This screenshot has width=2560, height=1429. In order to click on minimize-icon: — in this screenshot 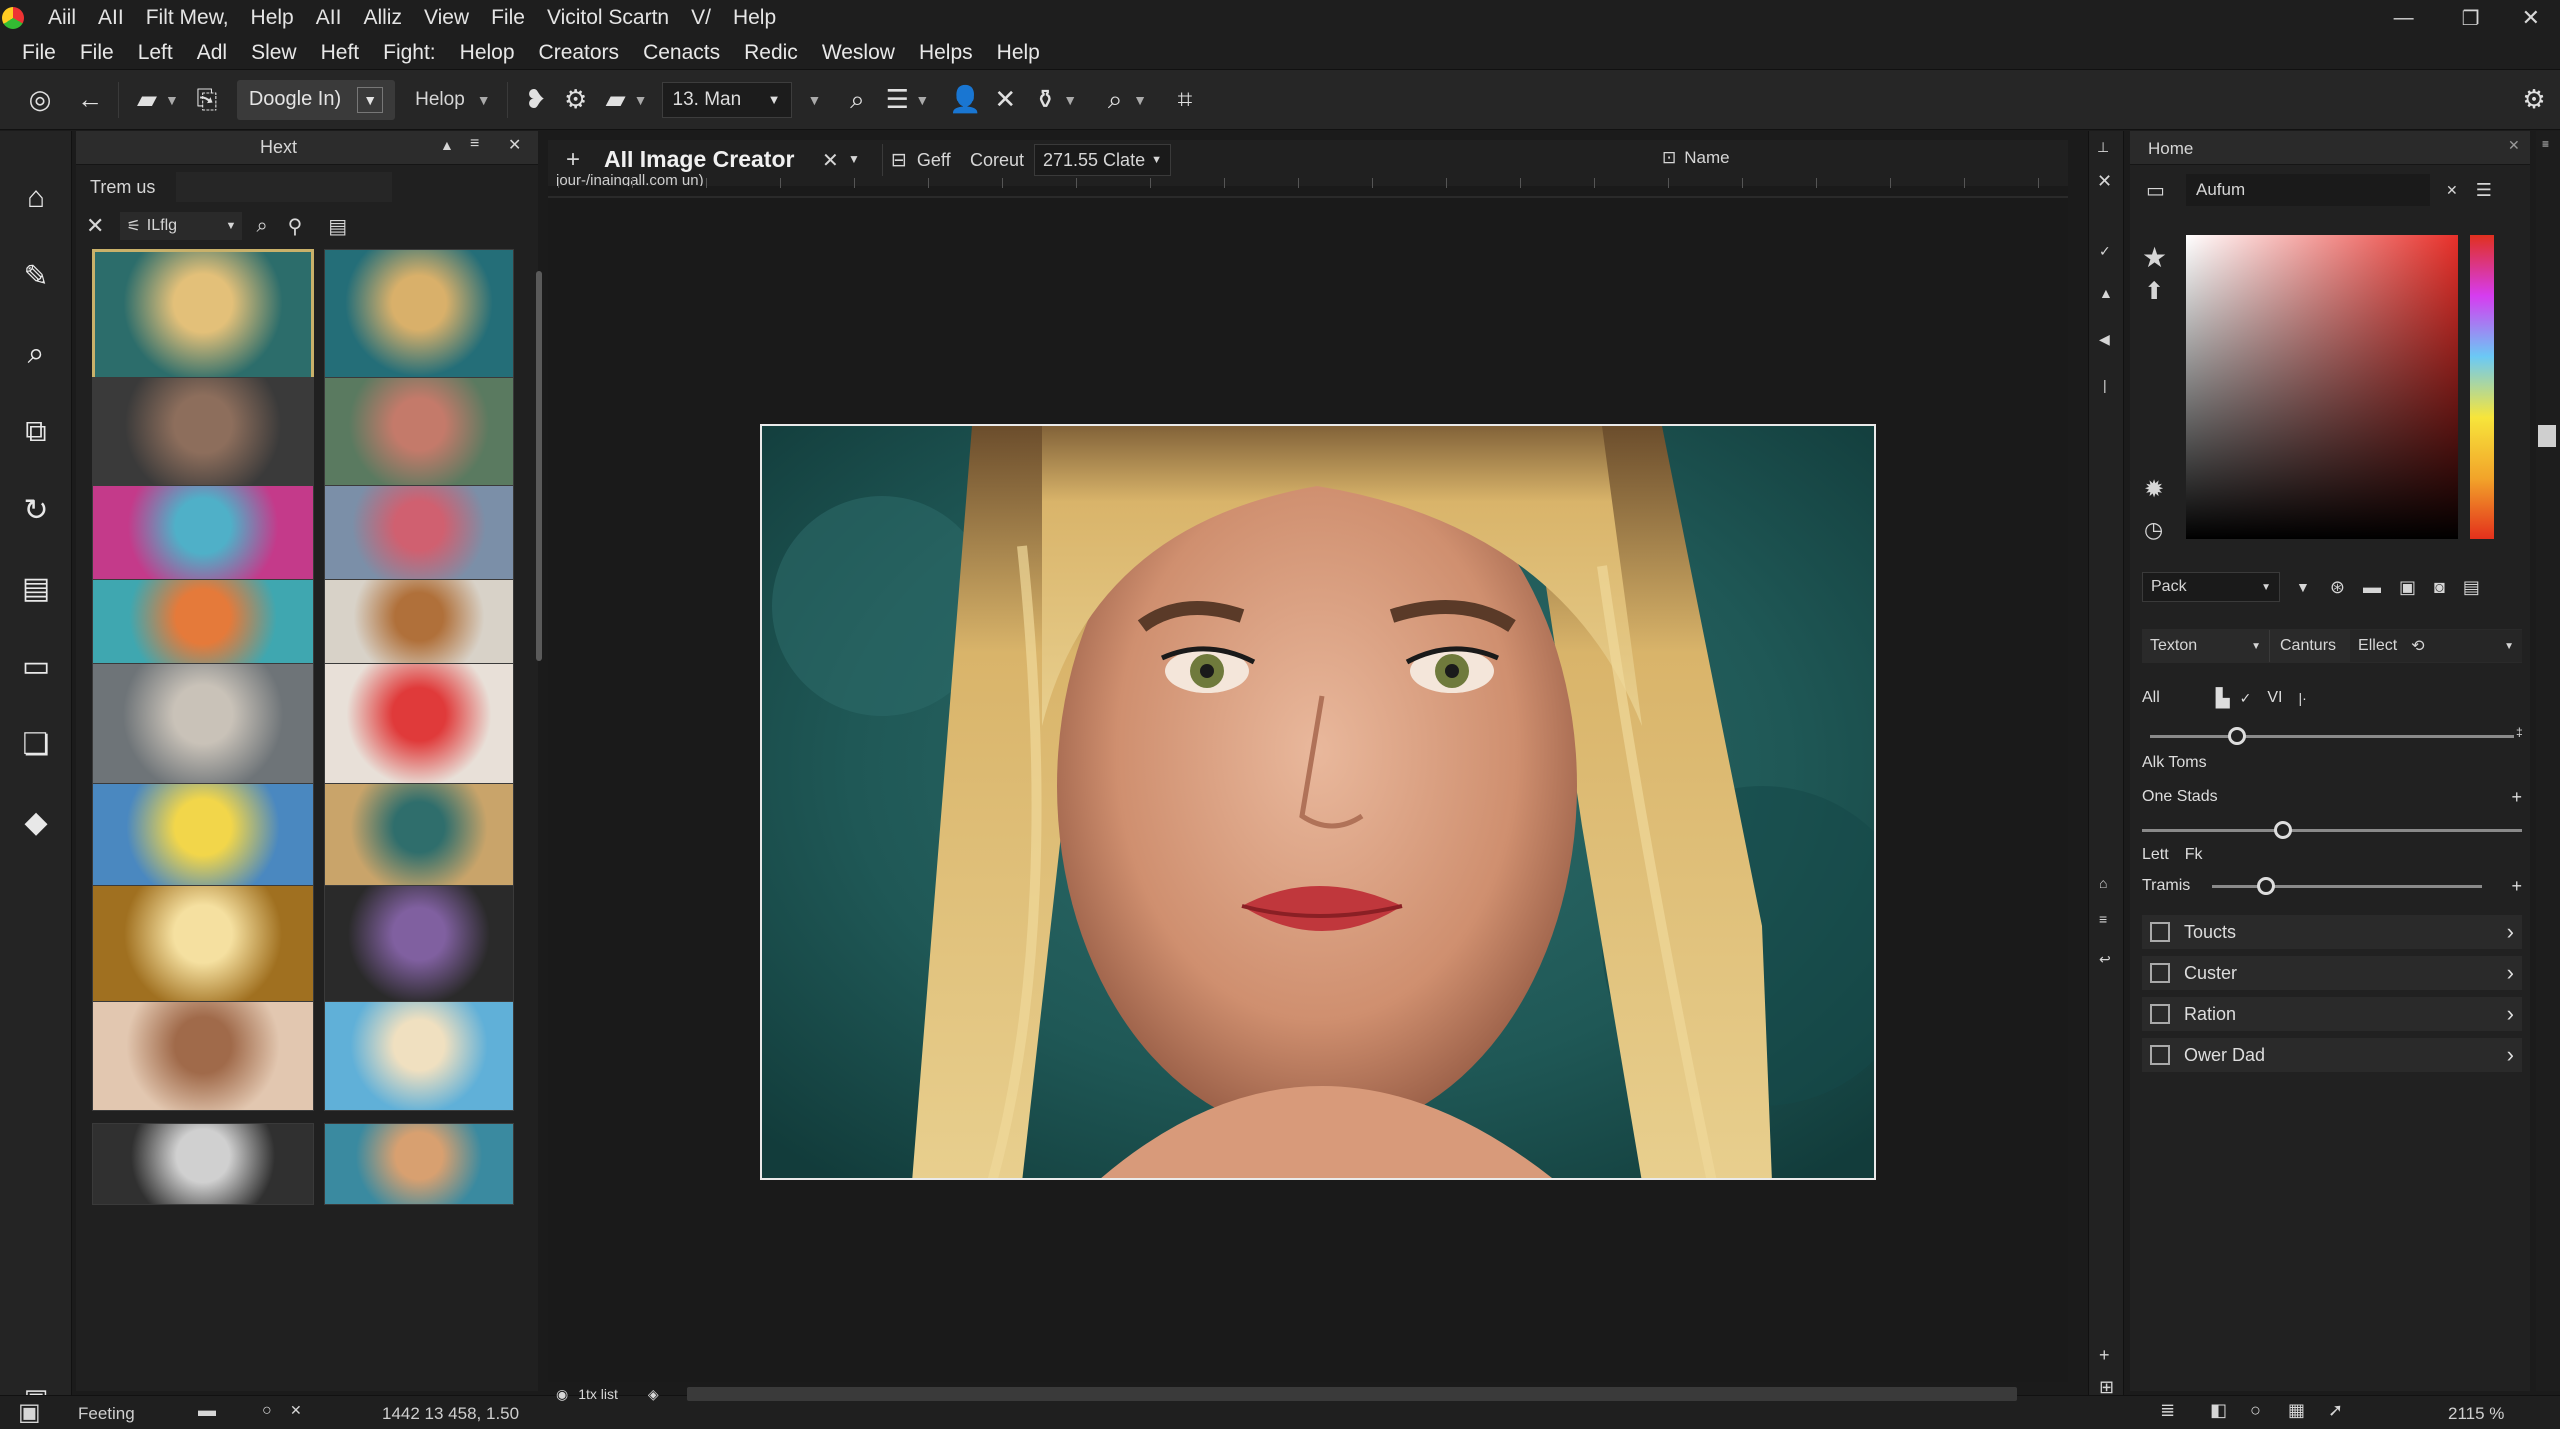, I will do `click(2404, 18)`.